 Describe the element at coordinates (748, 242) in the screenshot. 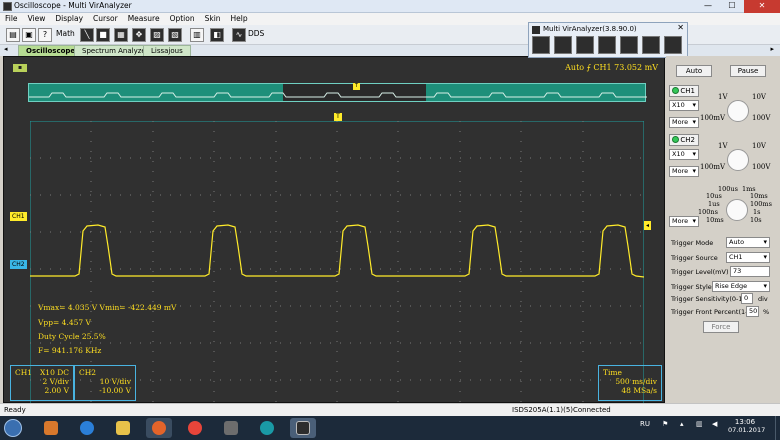

I see `trigger-mode-select: Auto` at that location.